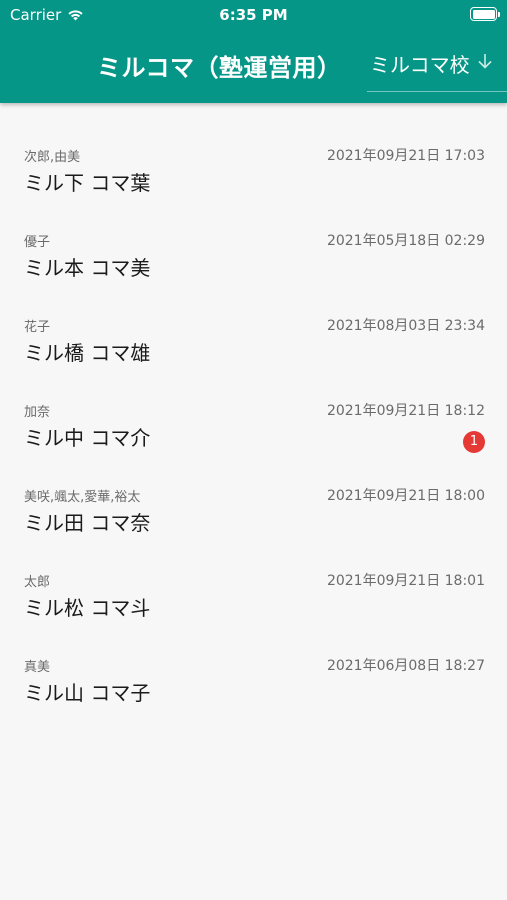  Describe the element at coordinates (405, 241) in the screenshot. I see `chat-timestamp: 2021年05月18日 02:29` at that location.